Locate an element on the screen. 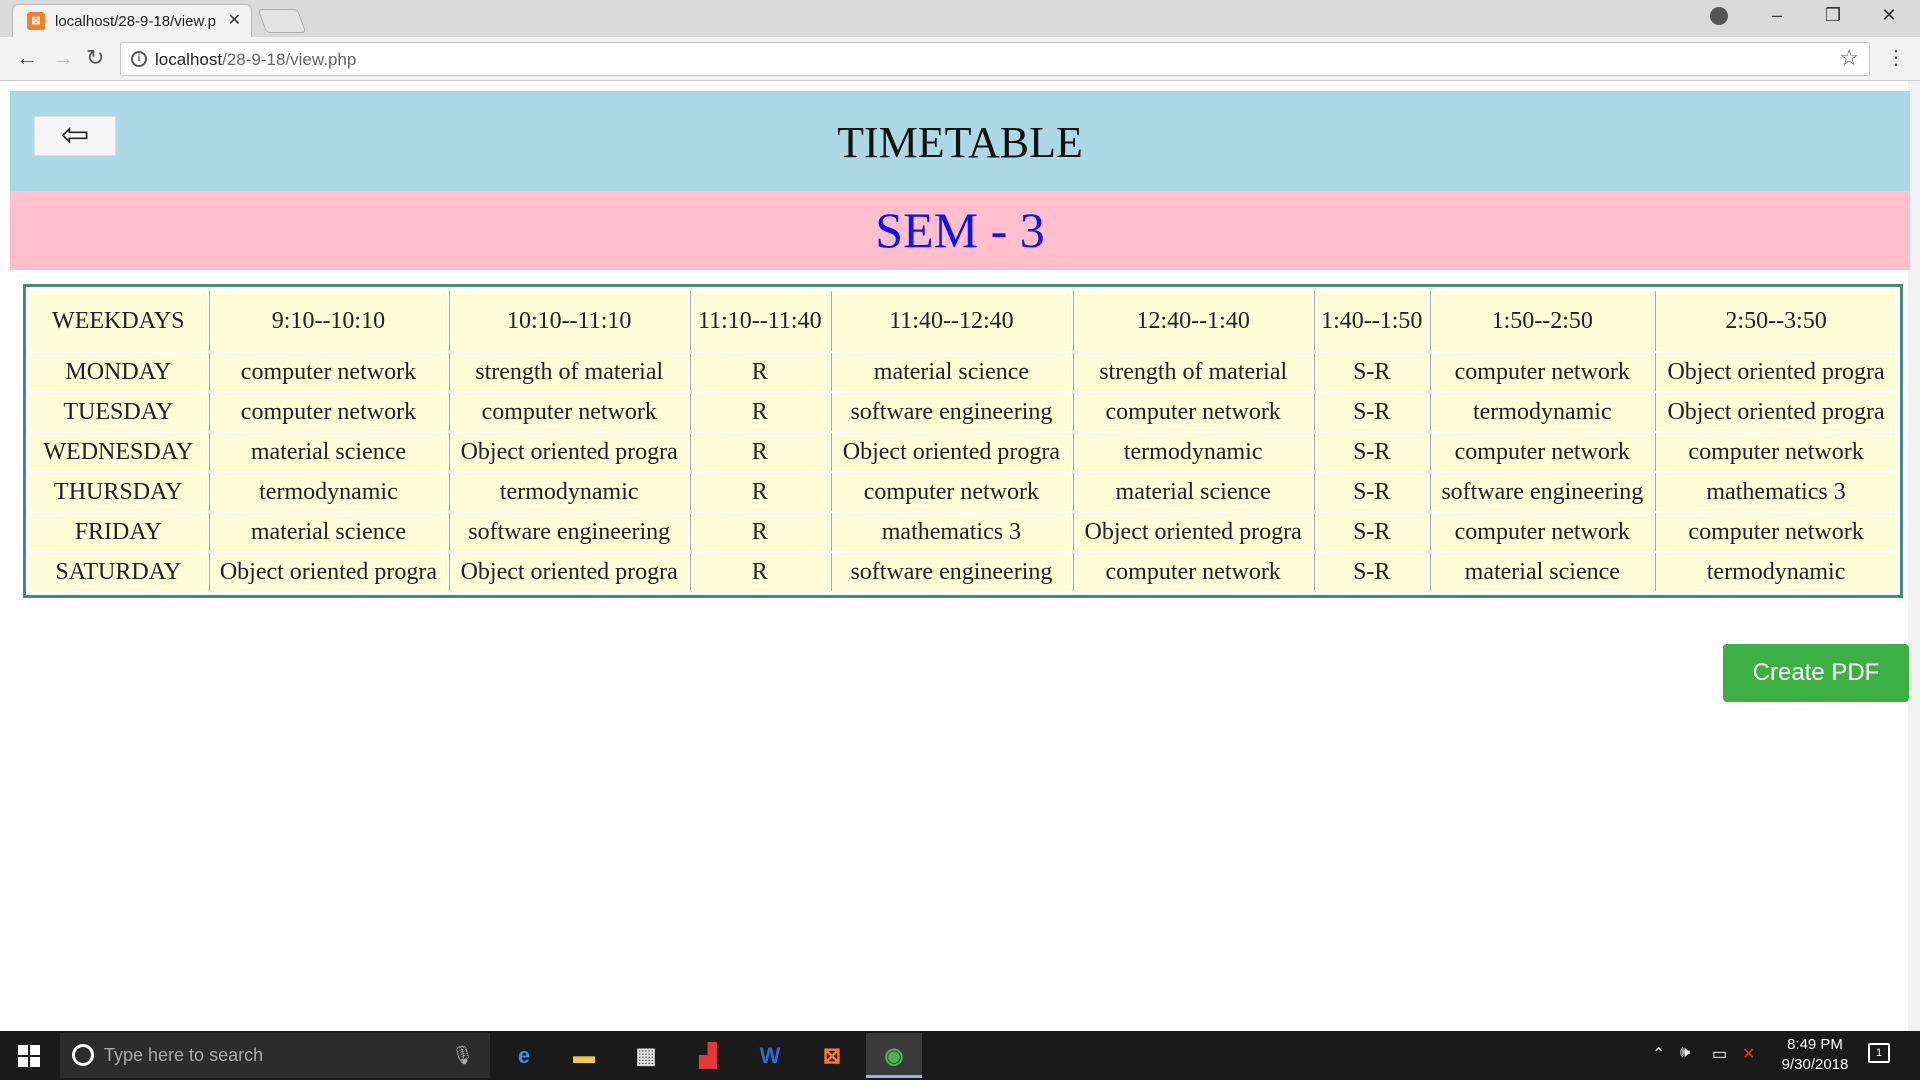 This screenshot has width=1920, height=1080. subject-cell: strength of material is located at coordinates (1193, 372).